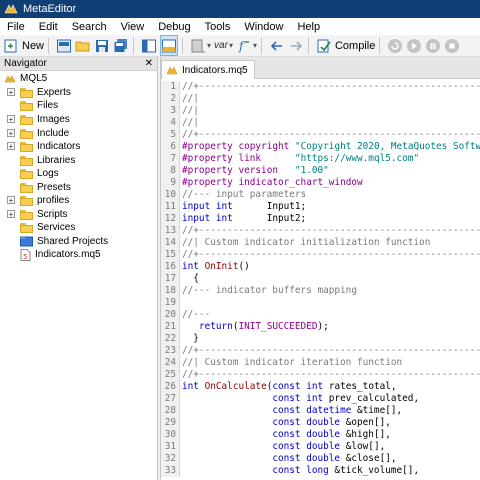 The height and width of the screenshot is (480, 480). What do you see at coordinates (296, 45) in the screenshot?
I see `forward-button` at bounding box center [296, 45].